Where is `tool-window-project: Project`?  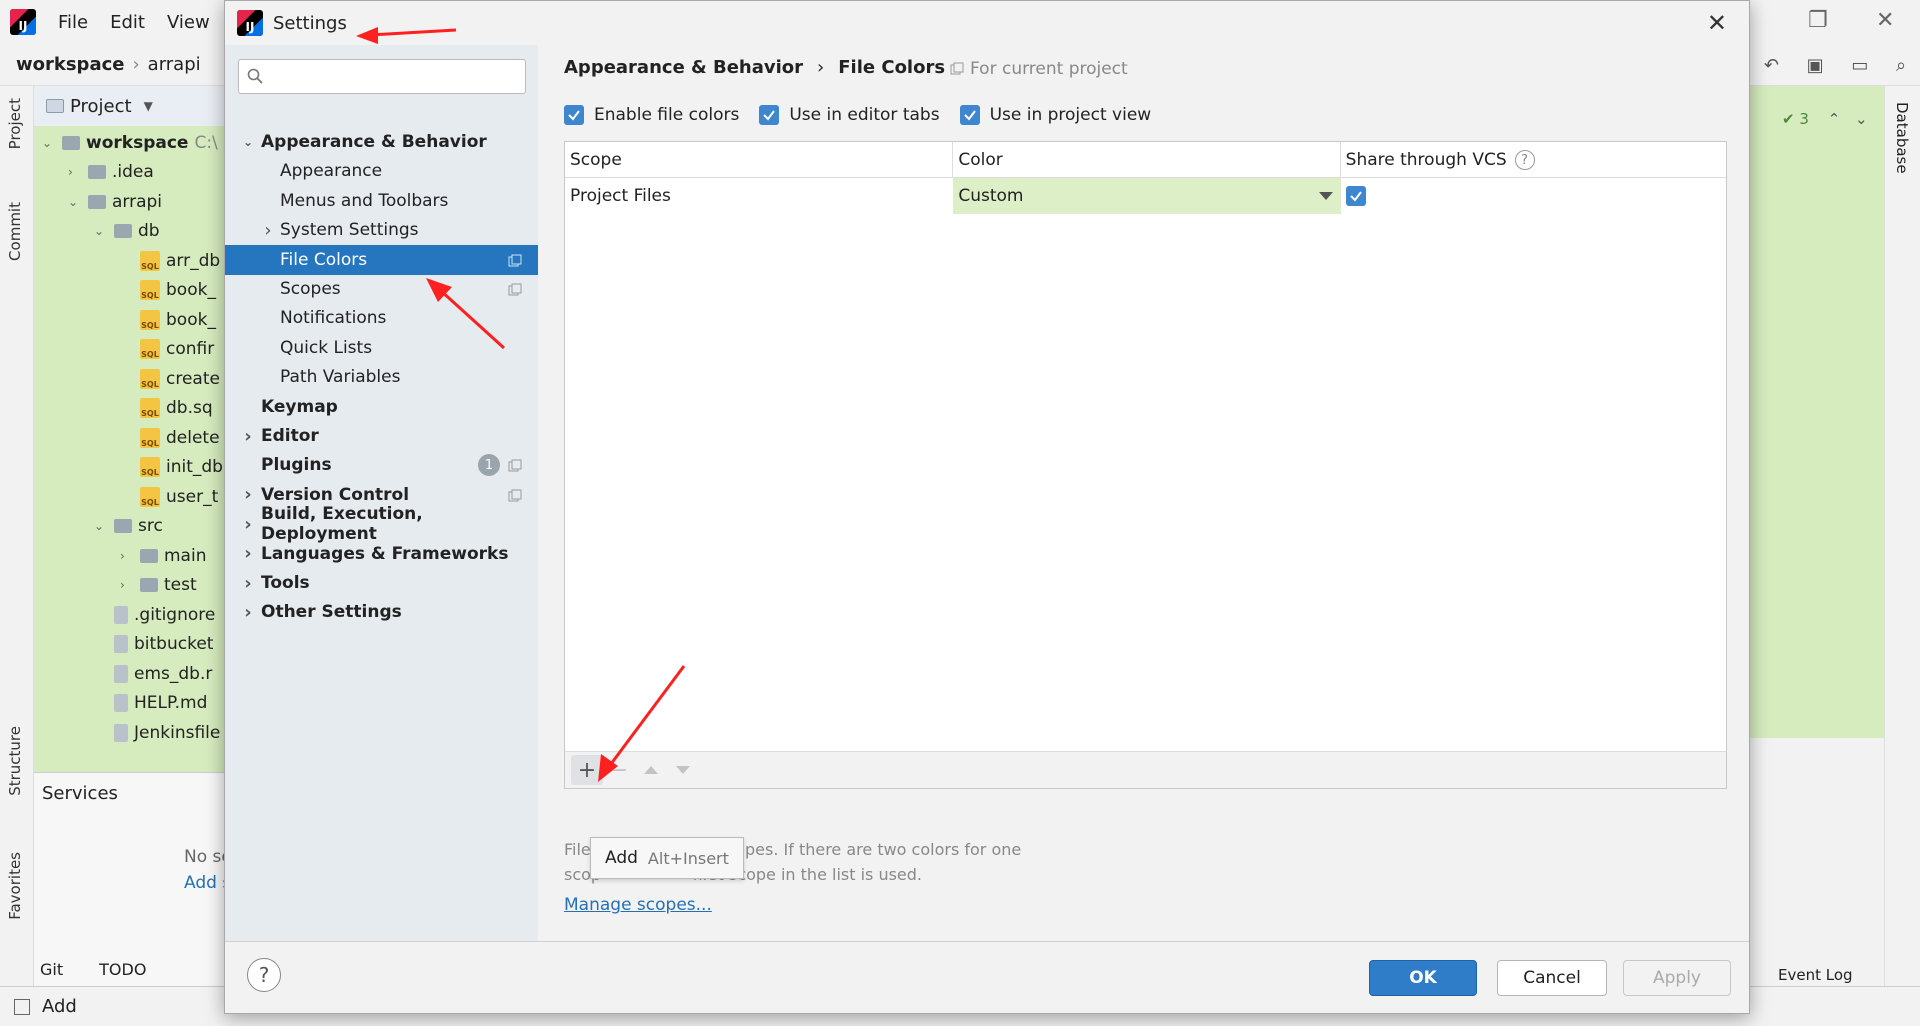
tool-window-project: Project is located at coordinates (15, 123).